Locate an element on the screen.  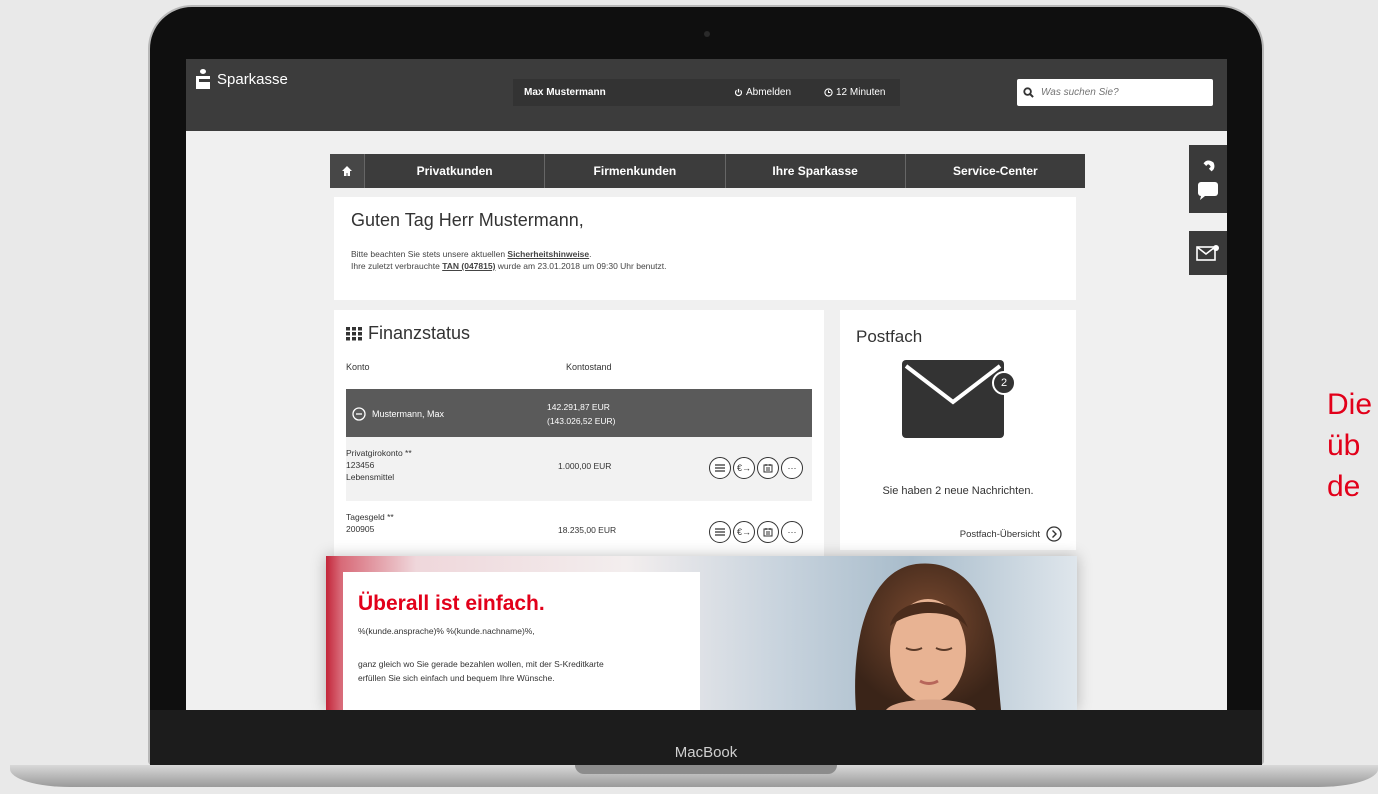
camera-dot is located at coordinates (707, 34).